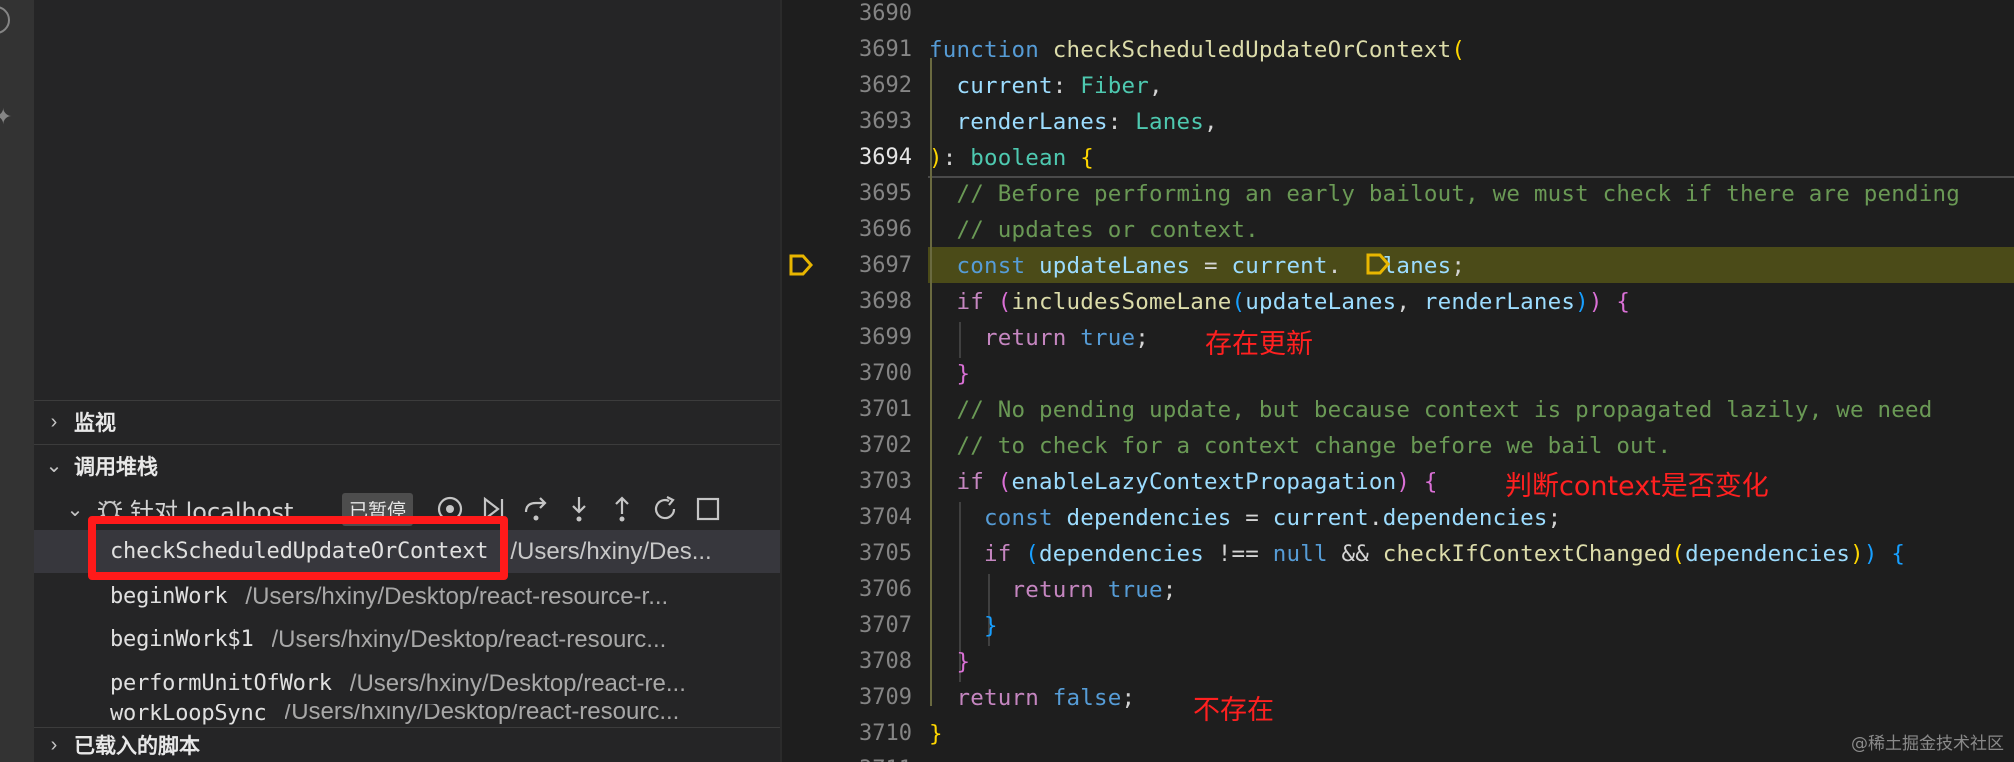 The height and width of the screenshot is (762, 2014). What do you see at coordinates (407, 465) in the screenshot?
I see `call-stack-section-header: ⌄ 调用堆栈` at bounding box center [407, 465].